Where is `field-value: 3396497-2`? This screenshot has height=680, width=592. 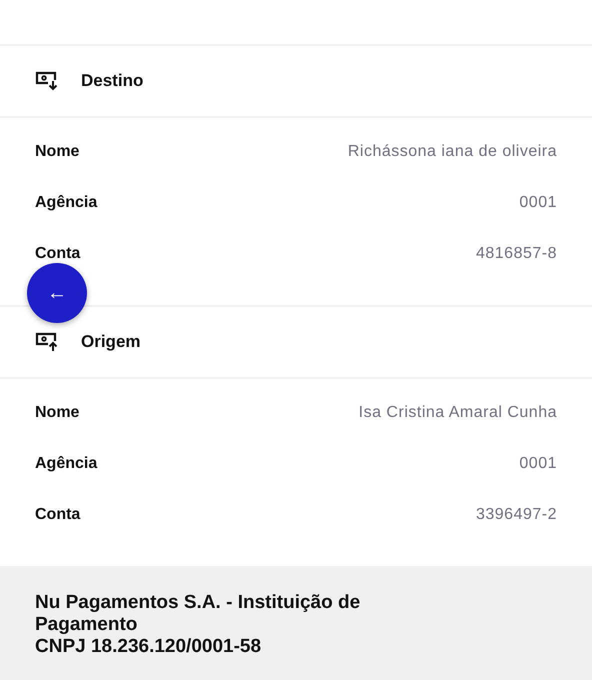 field-value: 3396497-2 is located at coordinates (516, 515).